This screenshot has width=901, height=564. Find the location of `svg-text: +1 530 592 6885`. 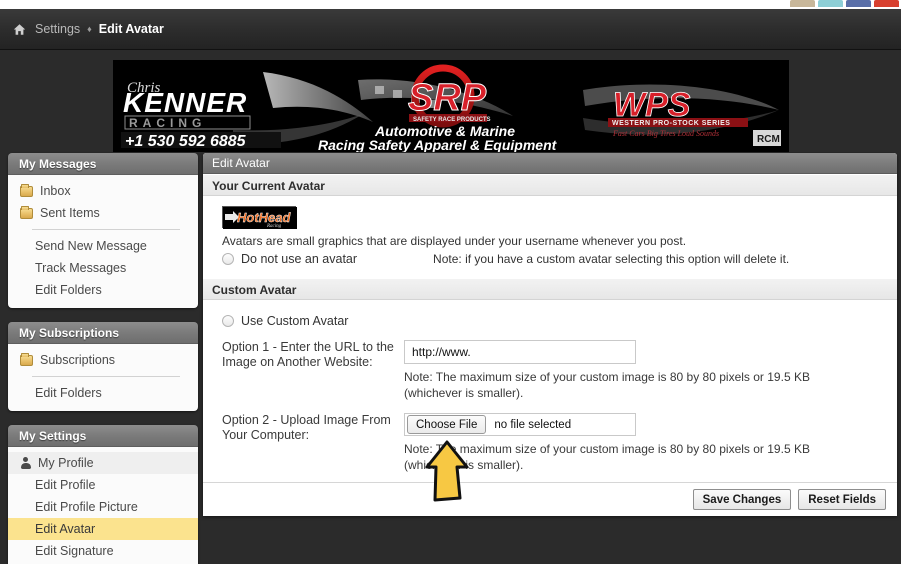

svg-text: +1 530 592 6885 is located at coordinates (186, 141).